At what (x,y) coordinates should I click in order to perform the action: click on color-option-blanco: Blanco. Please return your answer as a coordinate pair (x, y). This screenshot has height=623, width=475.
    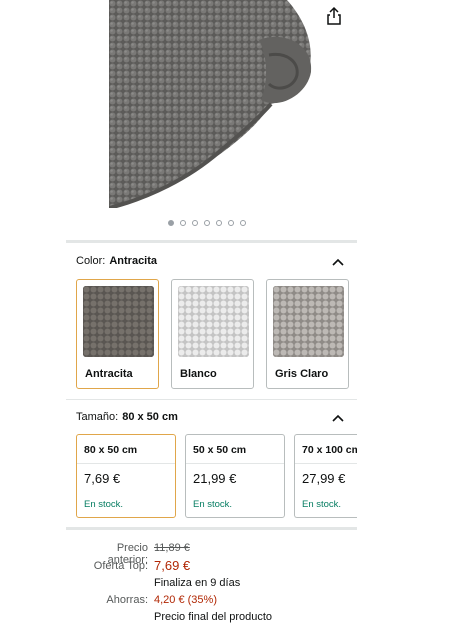
    Looking at the image, I should click on (212, 334).